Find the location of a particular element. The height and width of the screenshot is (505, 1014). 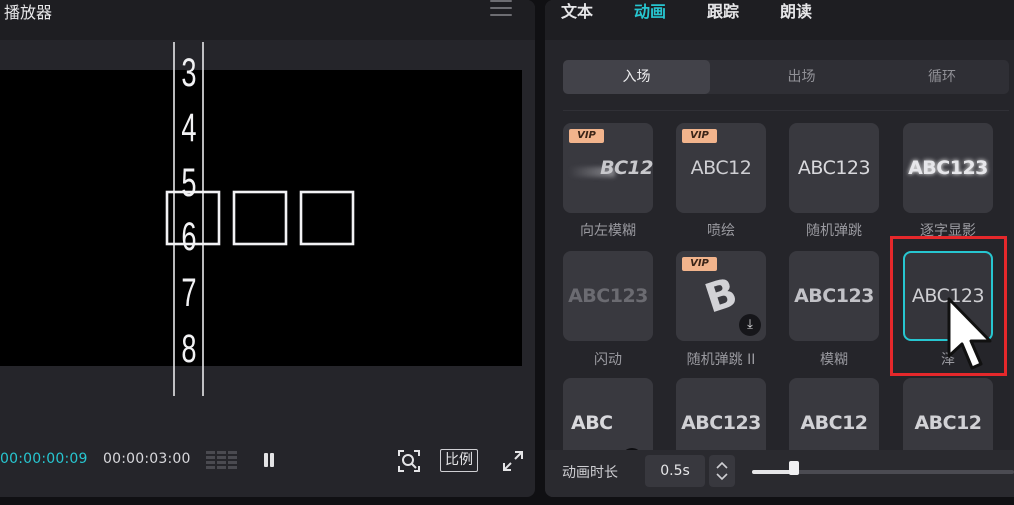

motion-blur is located at coordinates (592, 172).